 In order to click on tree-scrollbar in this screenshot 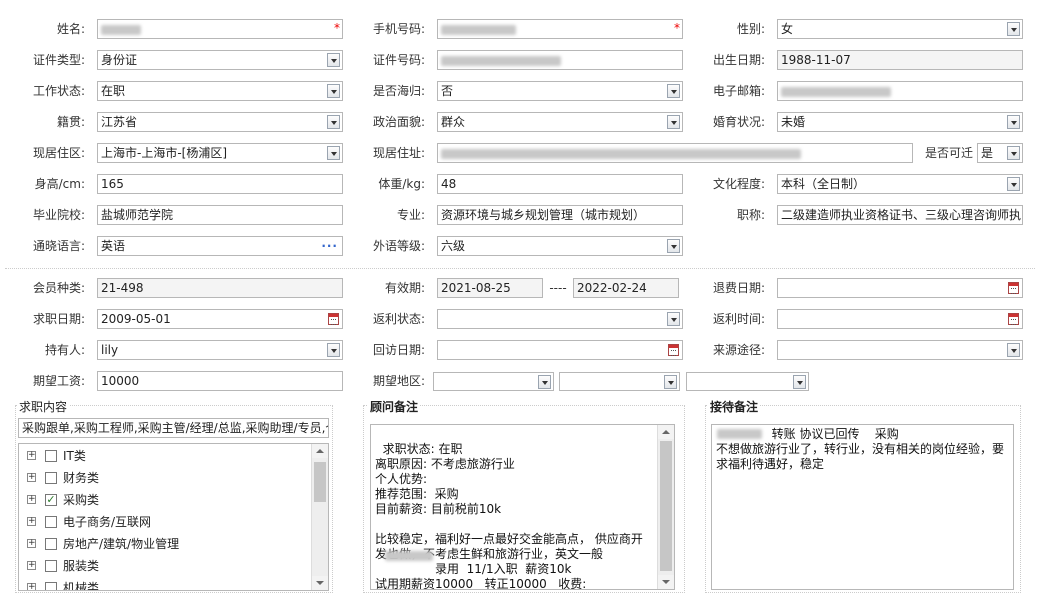, I will do `click(319, 517)`.